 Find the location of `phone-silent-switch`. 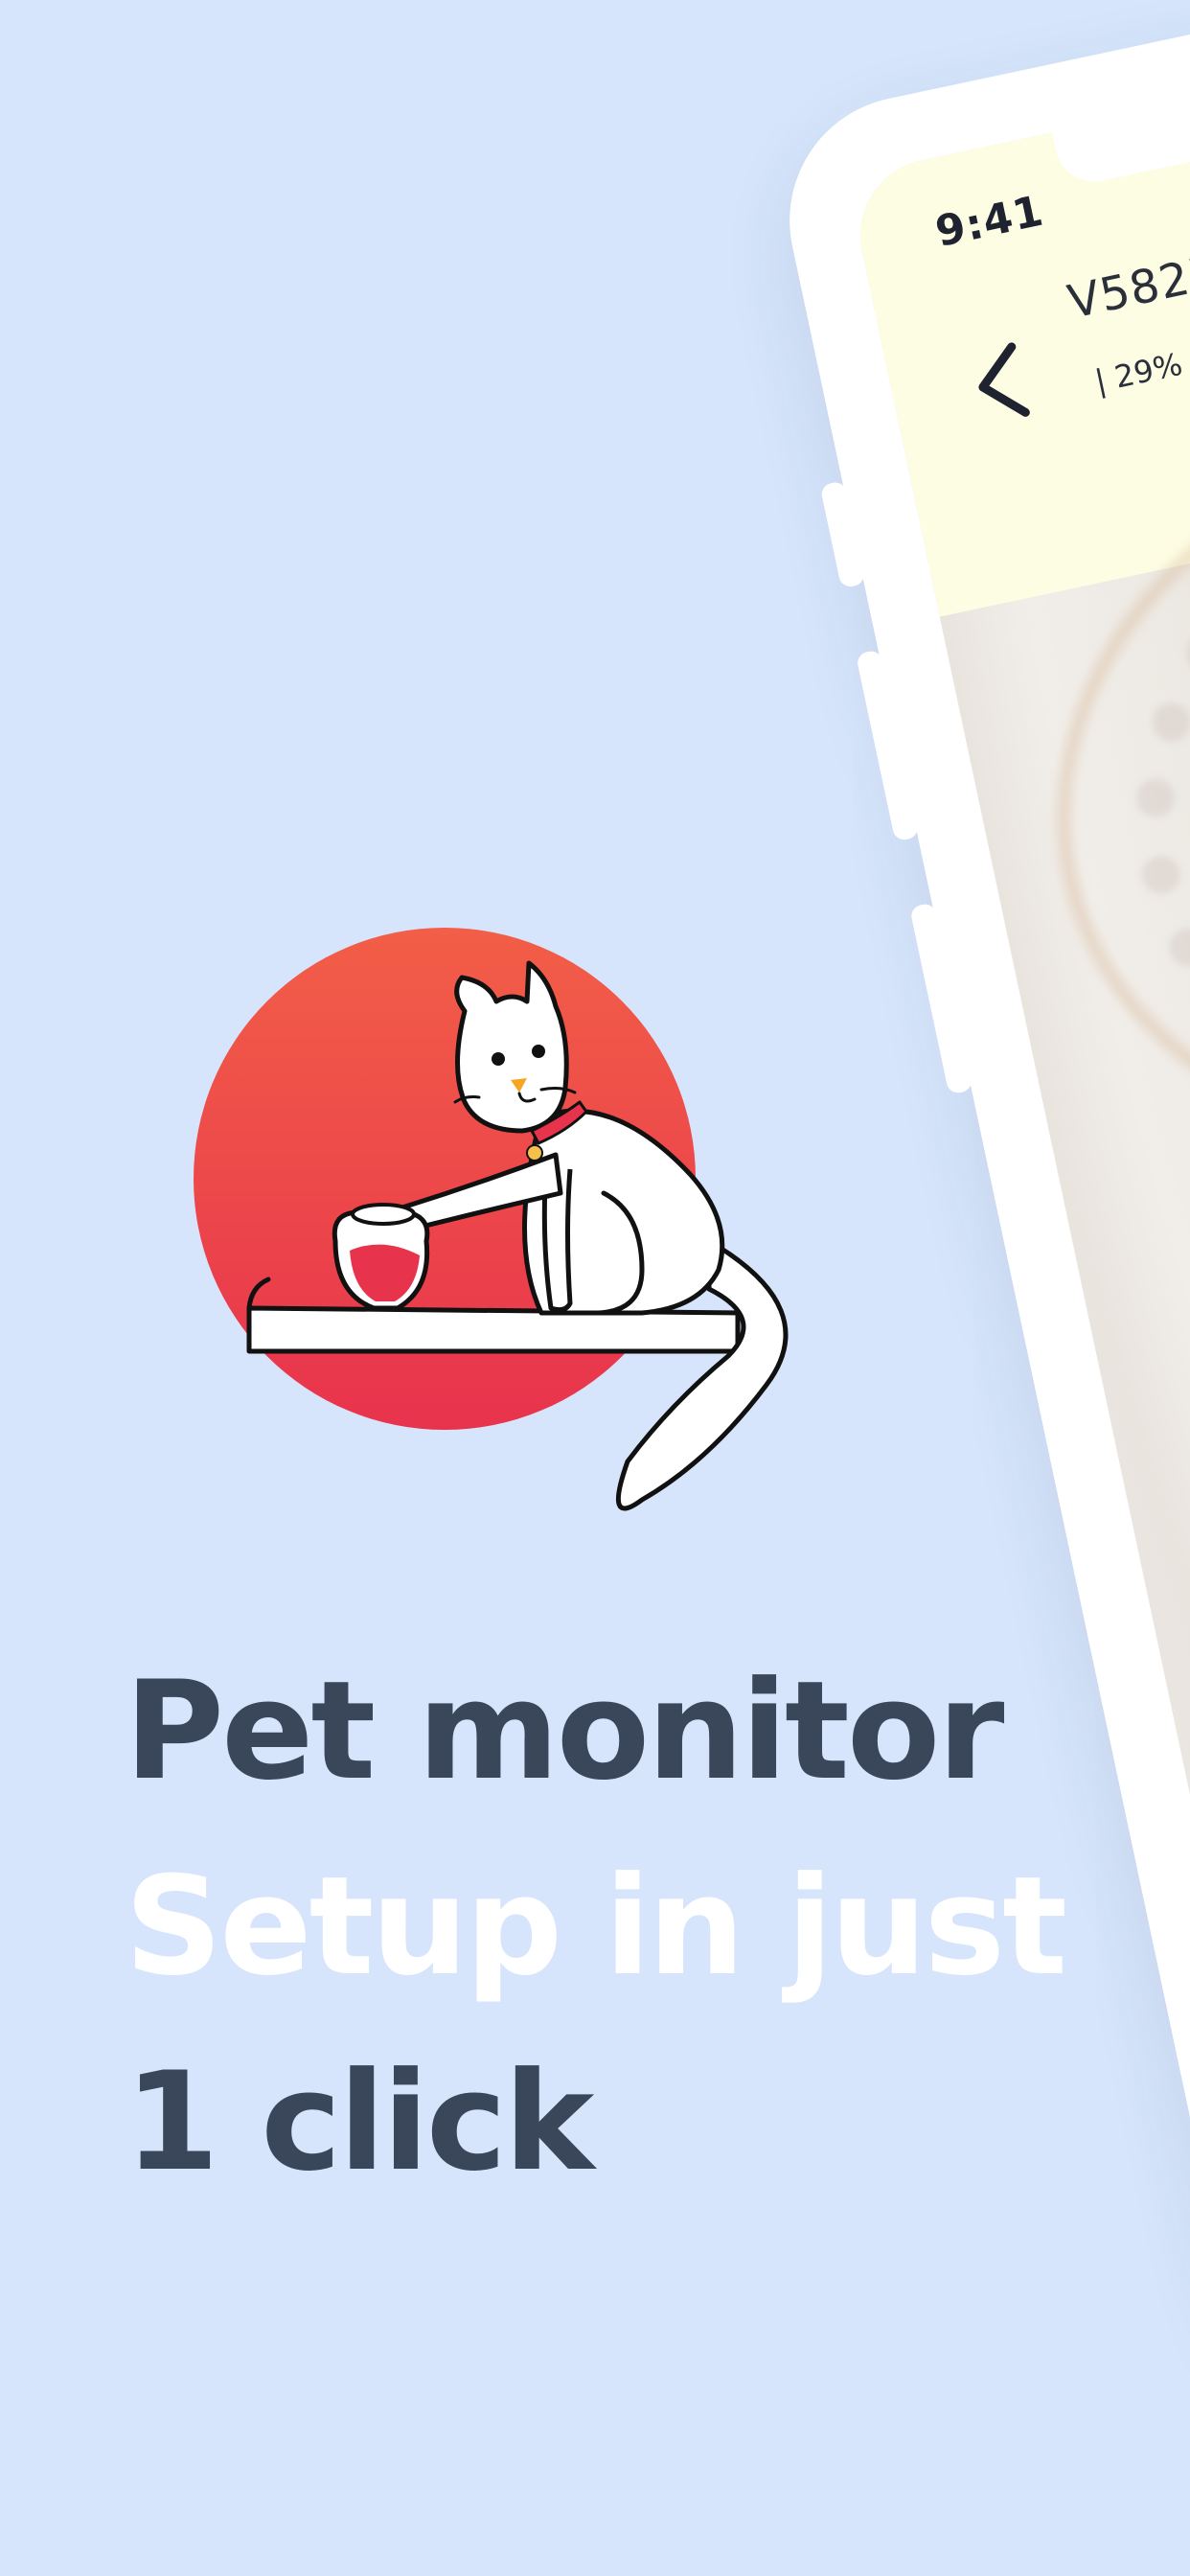

phone-silent-switch is located at coordinates (842, 534).